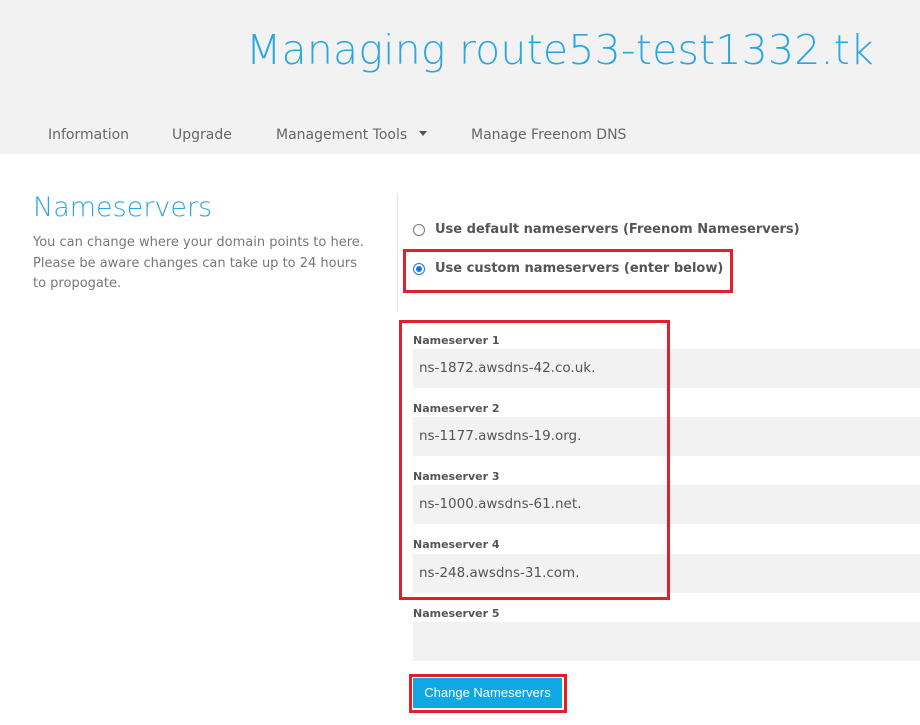 The image size is (920, 725). Describe the element at coordinates (559, 50) in the screenshot. I see `page-title: Managing route53-test1332.tk` at that location.